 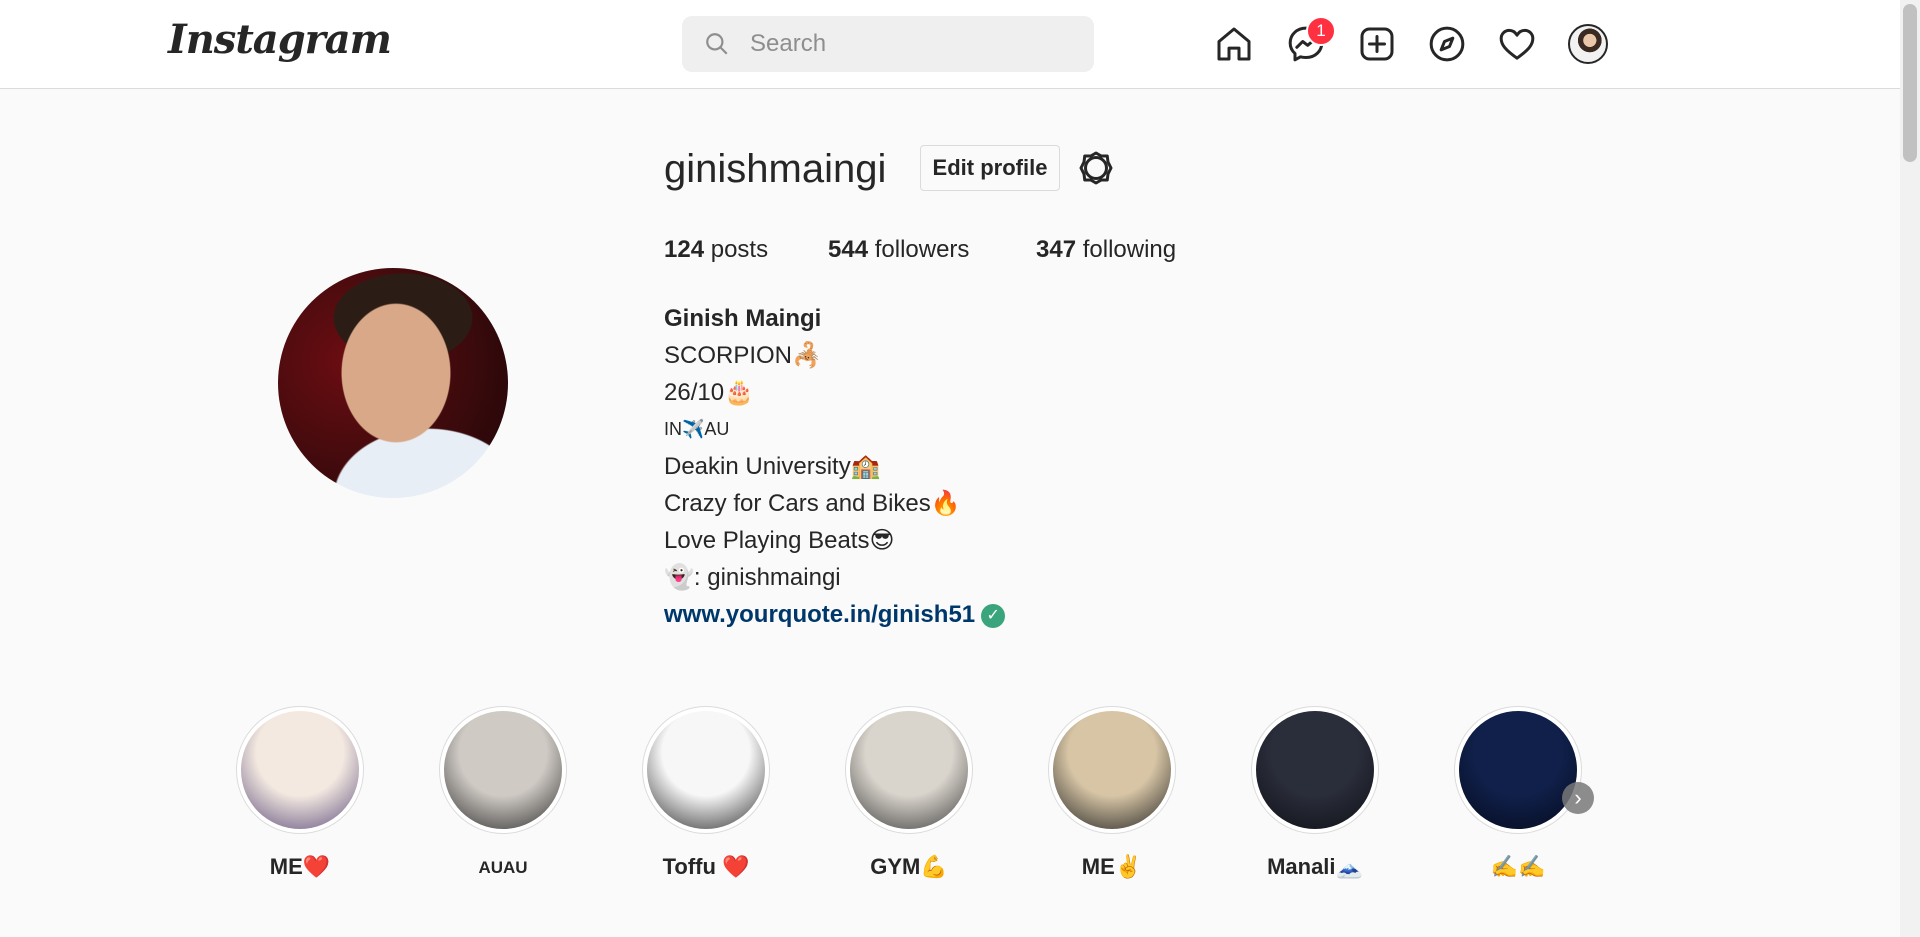 I want to click on highlight-item: Toffu ❤️, so click(x=706, y=793).